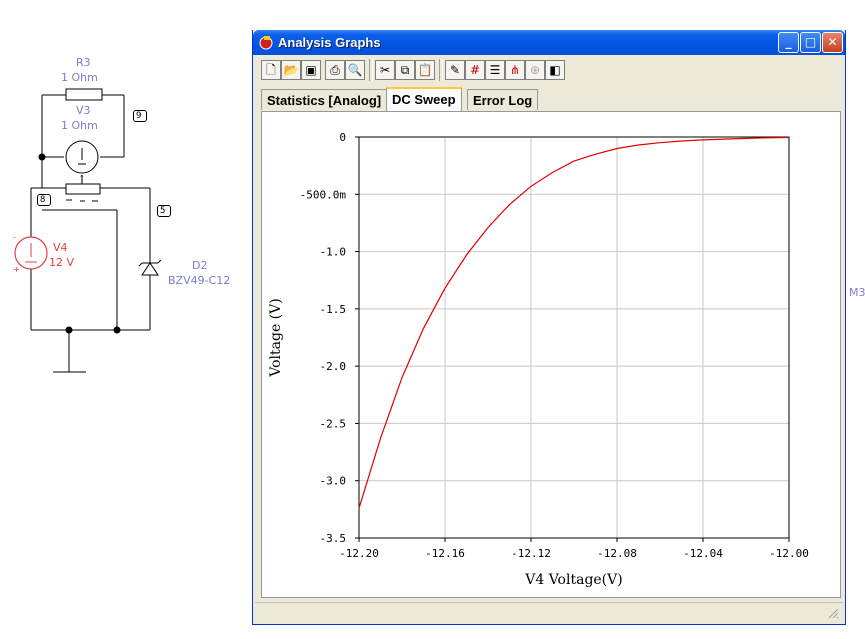  I want to click on cut-icon: ✂, so click(385, 70).